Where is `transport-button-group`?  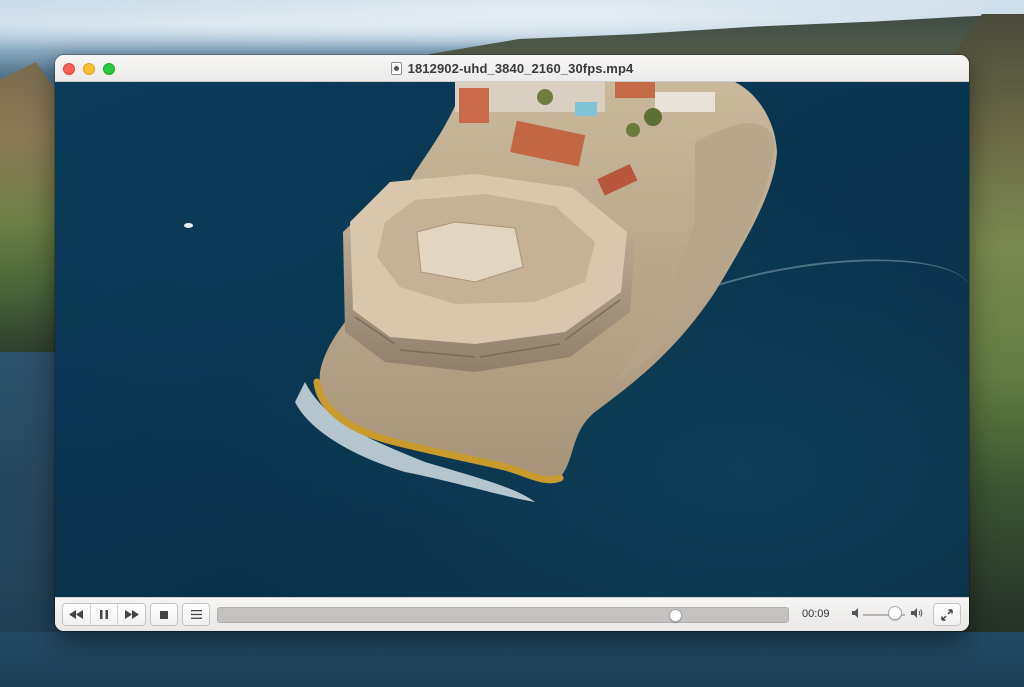
transport-button-group is located at coordinates (104, 614).